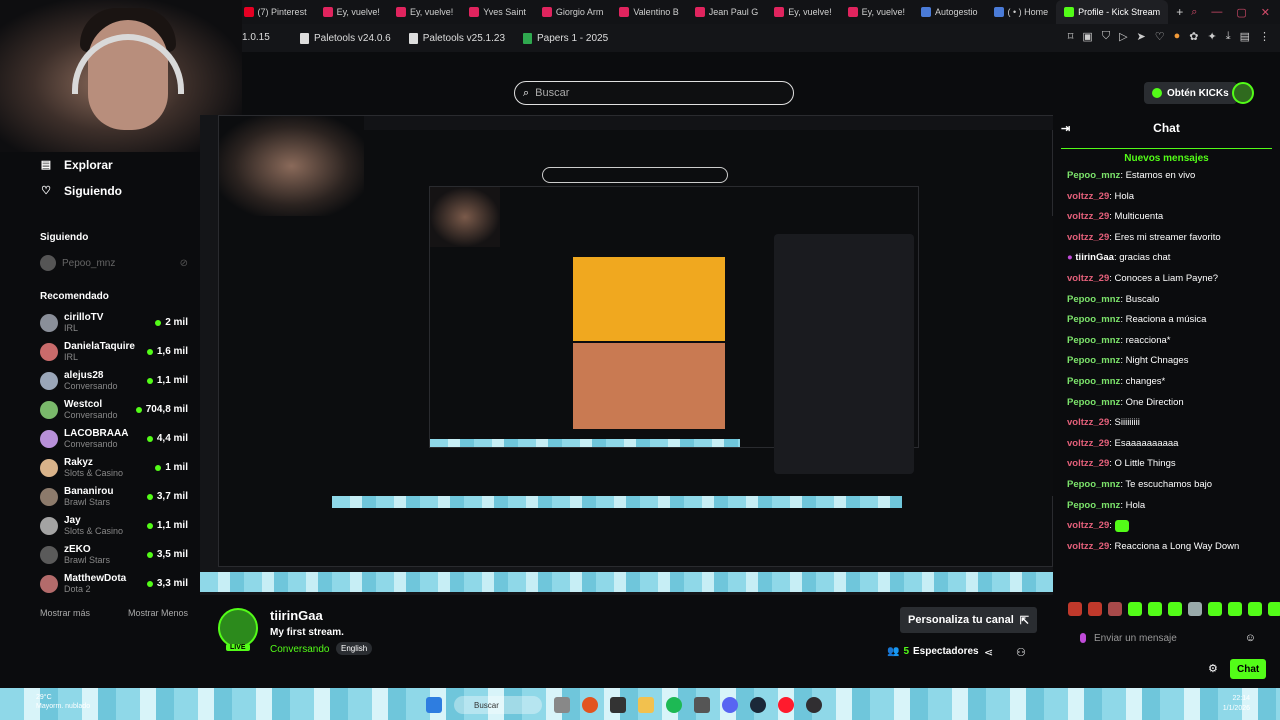 This screenshot has width=1280, height=720. I want to click on user-avatar, so click(1243, 93).